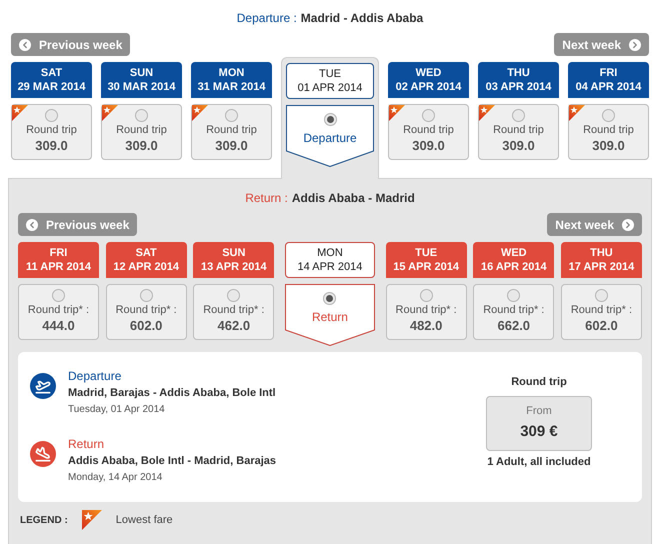 The image size is (660, 544). What do you see at coordinates (43, 386) in the screenshot?
I see `plane-takeoff-icon` at bounding box center [43, 386].